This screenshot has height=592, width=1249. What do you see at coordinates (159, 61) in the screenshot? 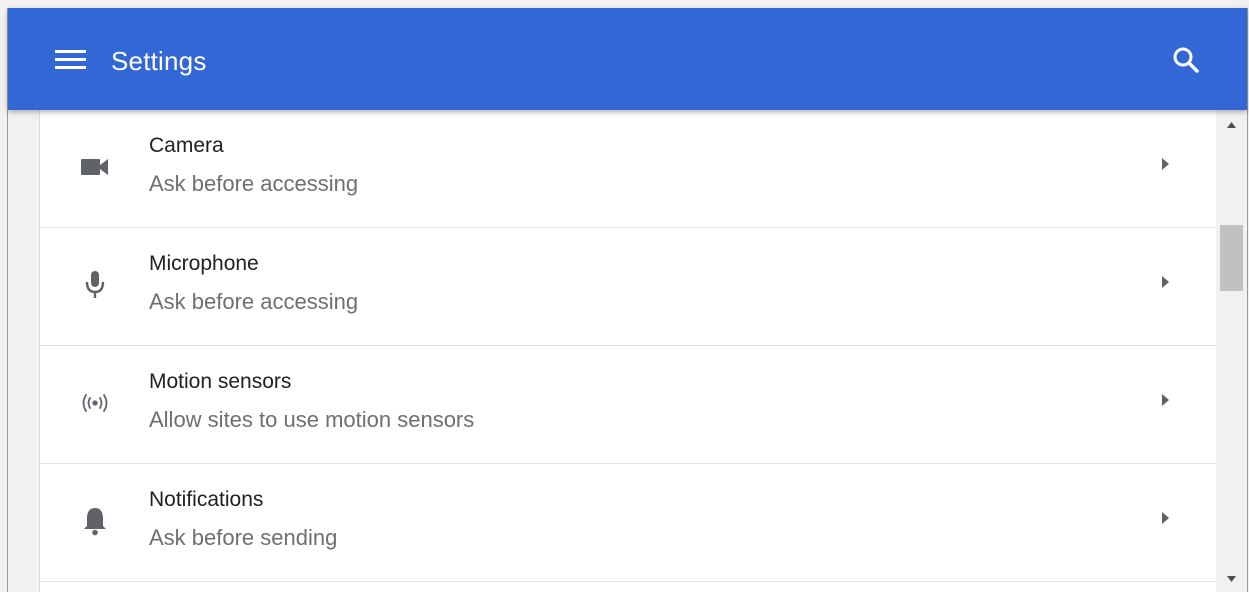
I see `page-title: Settings` at bounding box center [159, 61].